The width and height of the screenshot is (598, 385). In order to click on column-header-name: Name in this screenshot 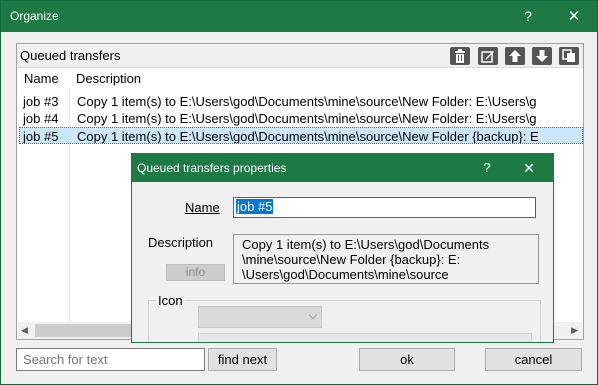, I will do `click(41, 78)`.